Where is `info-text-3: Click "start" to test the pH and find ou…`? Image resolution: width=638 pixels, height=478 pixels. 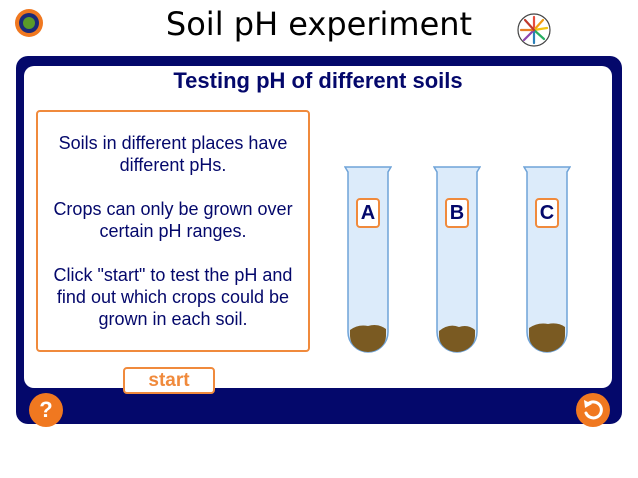 info-text-3: Click "start" to test the pH and find ou… is located at coordinates (173, 297).